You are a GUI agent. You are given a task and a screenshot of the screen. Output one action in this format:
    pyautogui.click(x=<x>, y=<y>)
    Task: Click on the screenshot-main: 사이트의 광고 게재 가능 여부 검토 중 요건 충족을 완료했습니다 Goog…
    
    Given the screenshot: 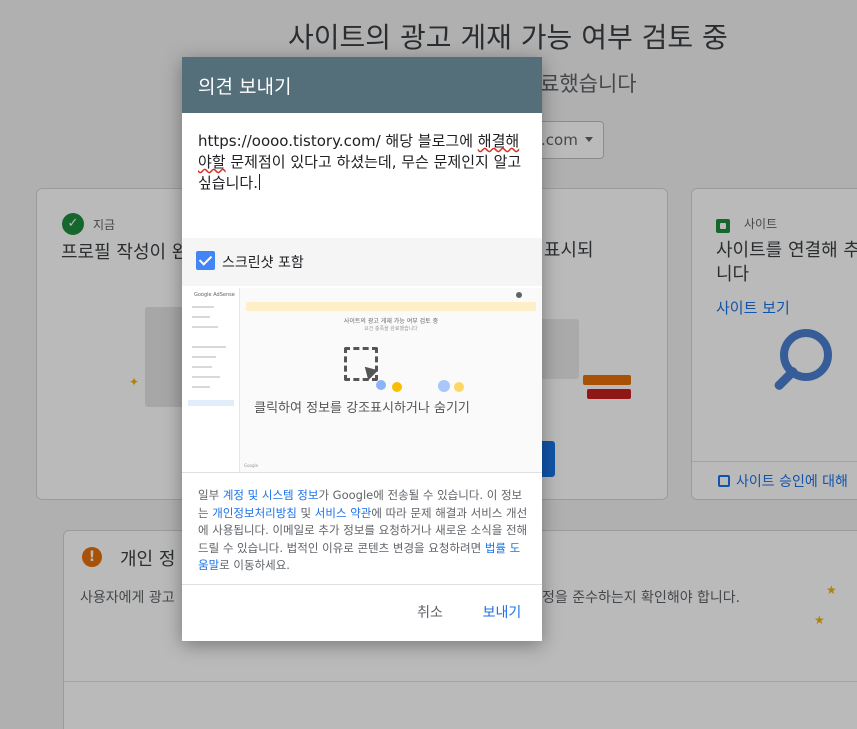 What is the action you would take?
    pyautogui.click(x=391, y=380)
    